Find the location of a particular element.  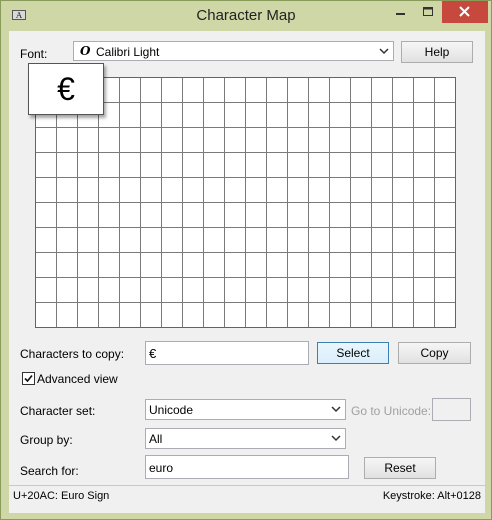

minimize-icon is located at coordinates (400, 14).